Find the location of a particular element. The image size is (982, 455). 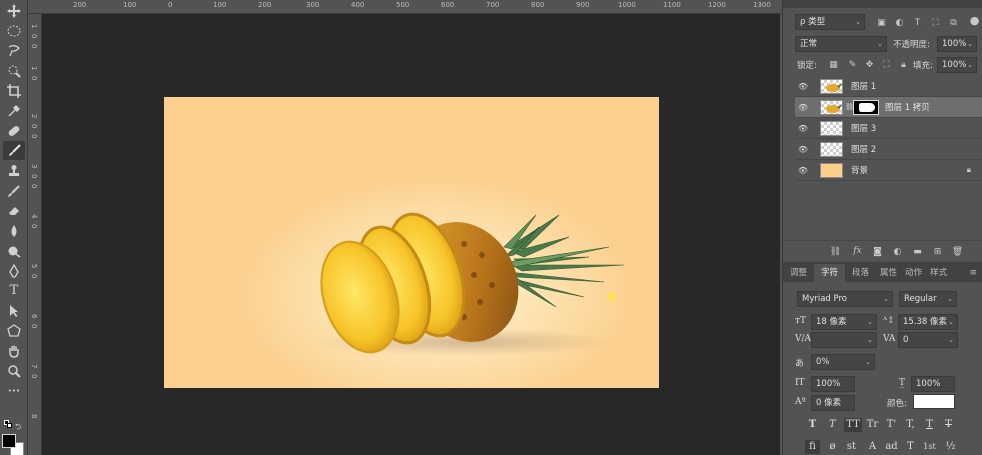

crop-icon is located at coordinates (14, 90).